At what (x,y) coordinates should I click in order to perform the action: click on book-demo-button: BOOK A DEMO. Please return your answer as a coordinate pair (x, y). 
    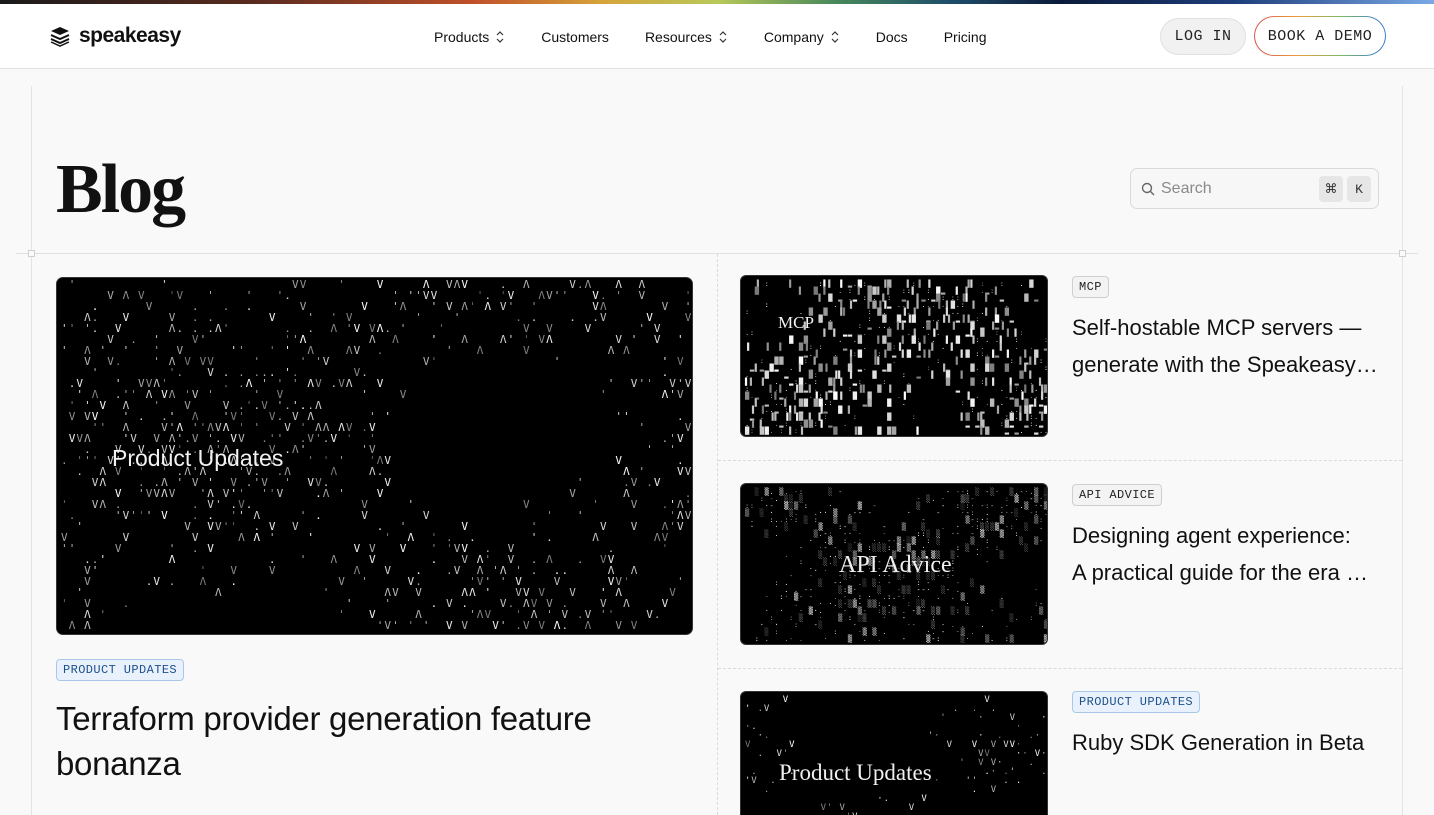
    Looking at the image, I should click on (1320, 36).